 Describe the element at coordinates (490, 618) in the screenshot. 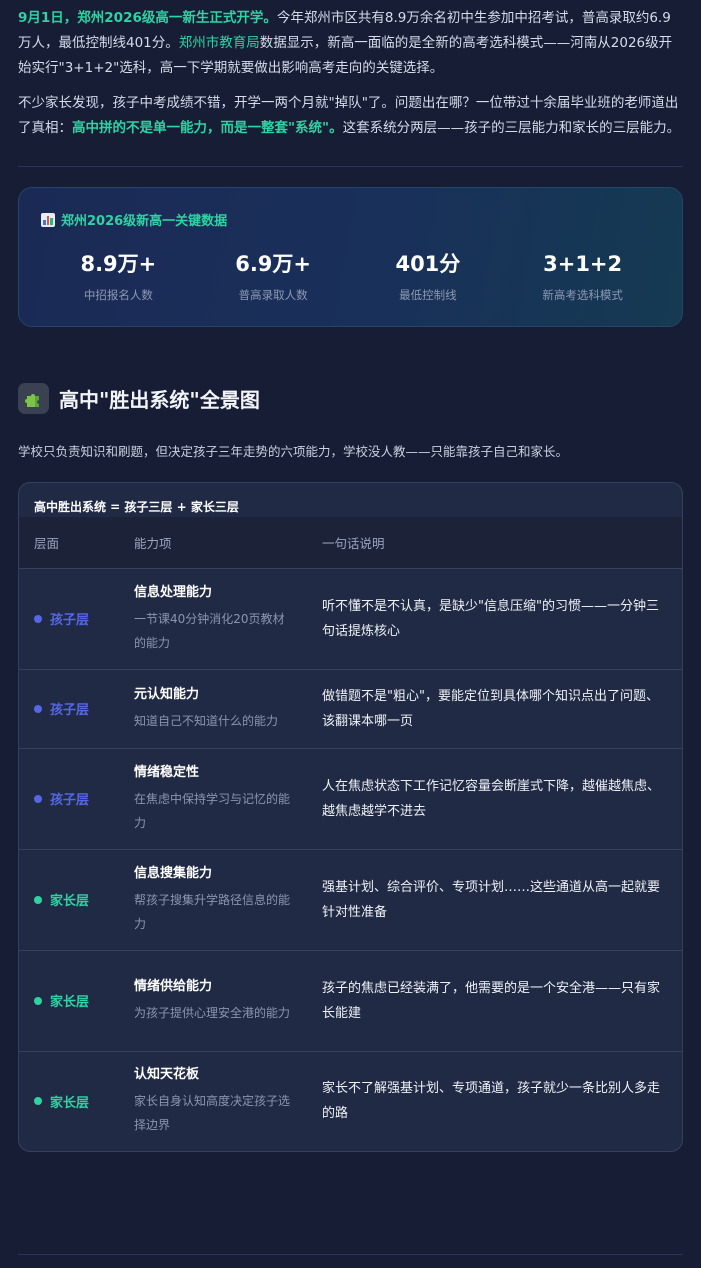

I see `ability-explanation: 听不懂不是不认真，是缺少"信息压缩"的习惯——一分钟三句话提炼核心` at that location.